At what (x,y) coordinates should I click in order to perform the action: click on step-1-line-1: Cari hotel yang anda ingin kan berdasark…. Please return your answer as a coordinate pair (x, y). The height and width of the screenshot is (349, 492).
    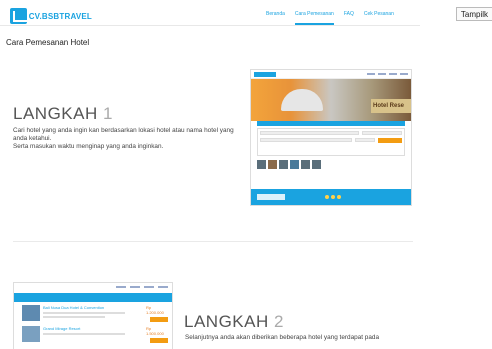
    Looking at the image, I should click on (123, 134).